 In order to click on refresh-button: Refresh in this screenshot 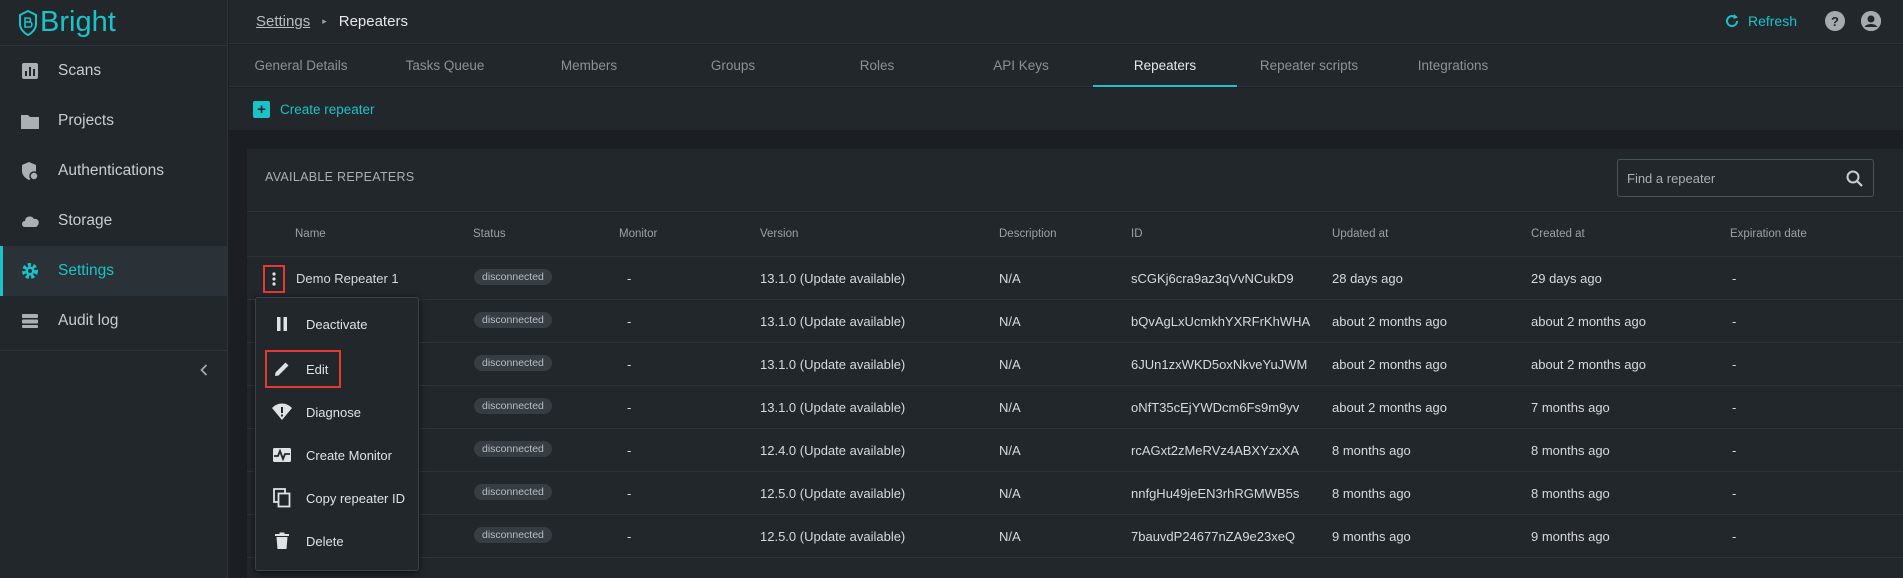, I will do `click(1760, 21)`.